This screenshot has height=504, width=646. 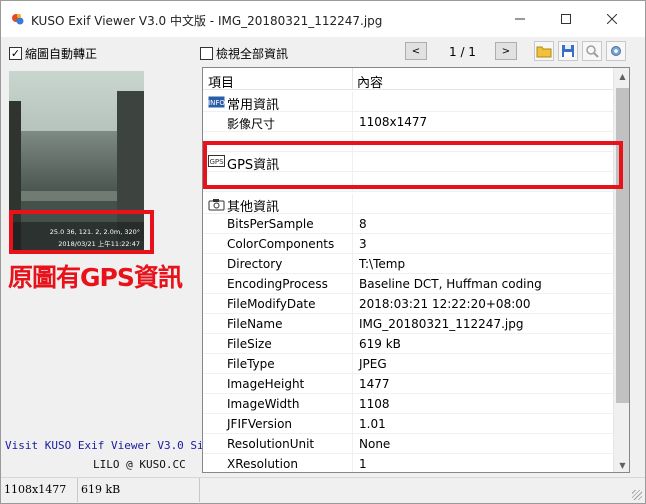 I want to click on scroll-up-icon: ▲, so click(x=621, y=76).